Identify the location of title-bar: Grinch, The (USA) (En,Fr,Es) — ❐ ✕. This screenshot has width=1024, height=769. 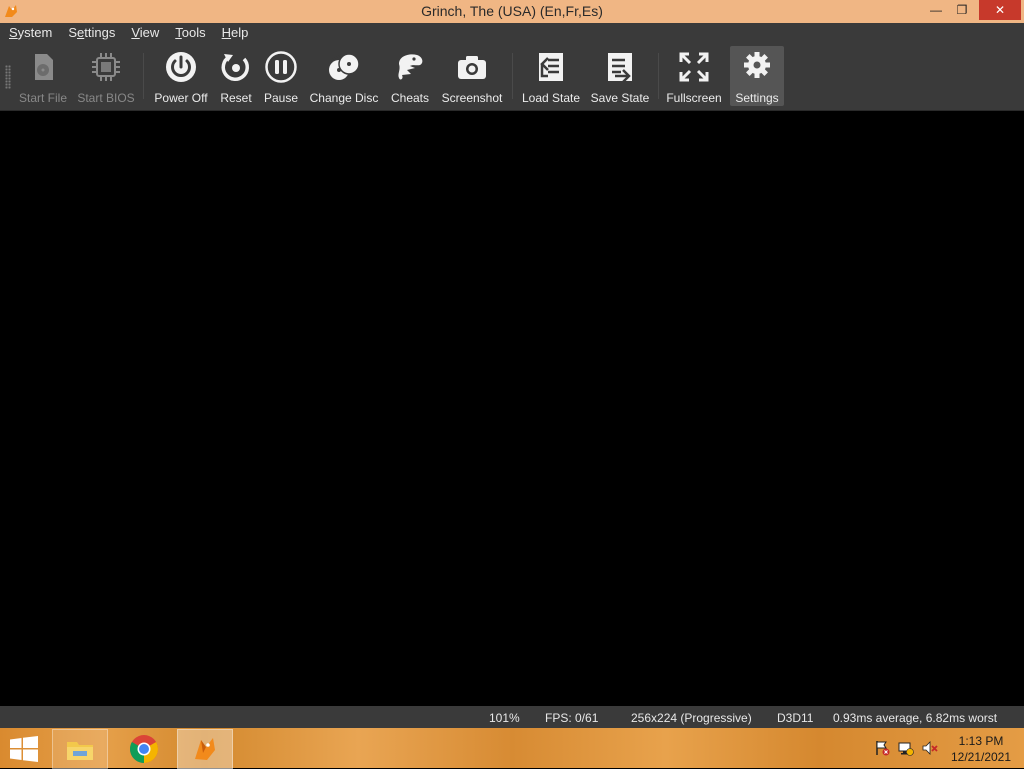
(512, 11).